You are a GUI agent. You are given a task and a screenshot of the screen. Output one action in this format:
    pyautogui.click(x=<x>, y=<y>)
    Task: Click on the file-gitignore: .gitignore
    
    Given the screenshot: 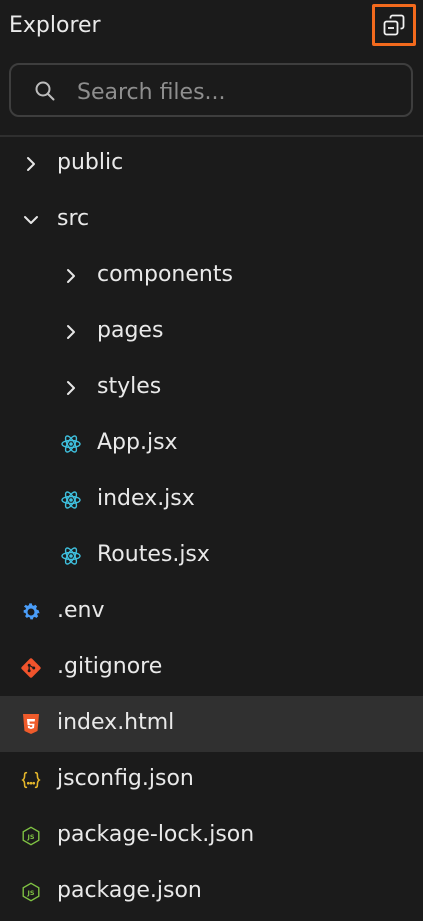 What is the action you would take?
    pyautogui.click(x=211, y=668)
    